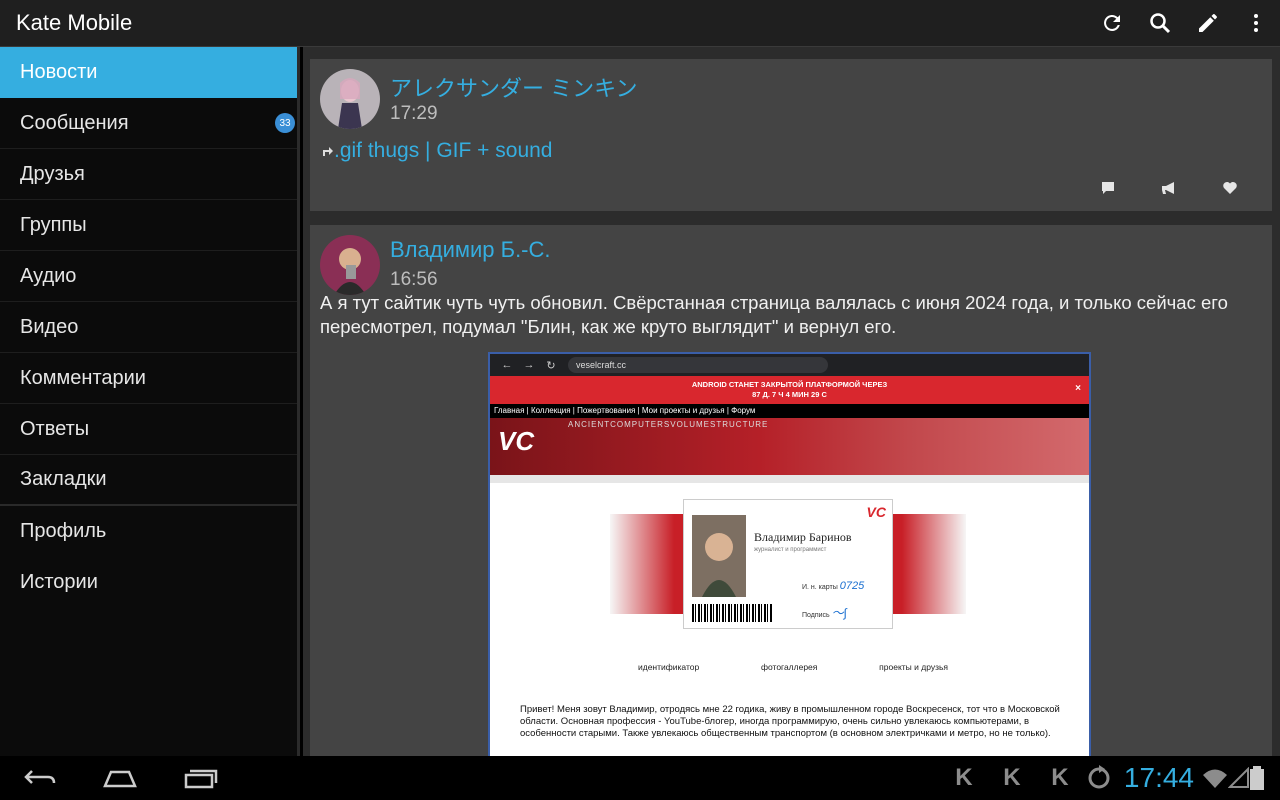 The image size is (1280, 800). Describe the element at coordinates (1078, 388) in the screenshot. I see `close-icon: ×` at that location.